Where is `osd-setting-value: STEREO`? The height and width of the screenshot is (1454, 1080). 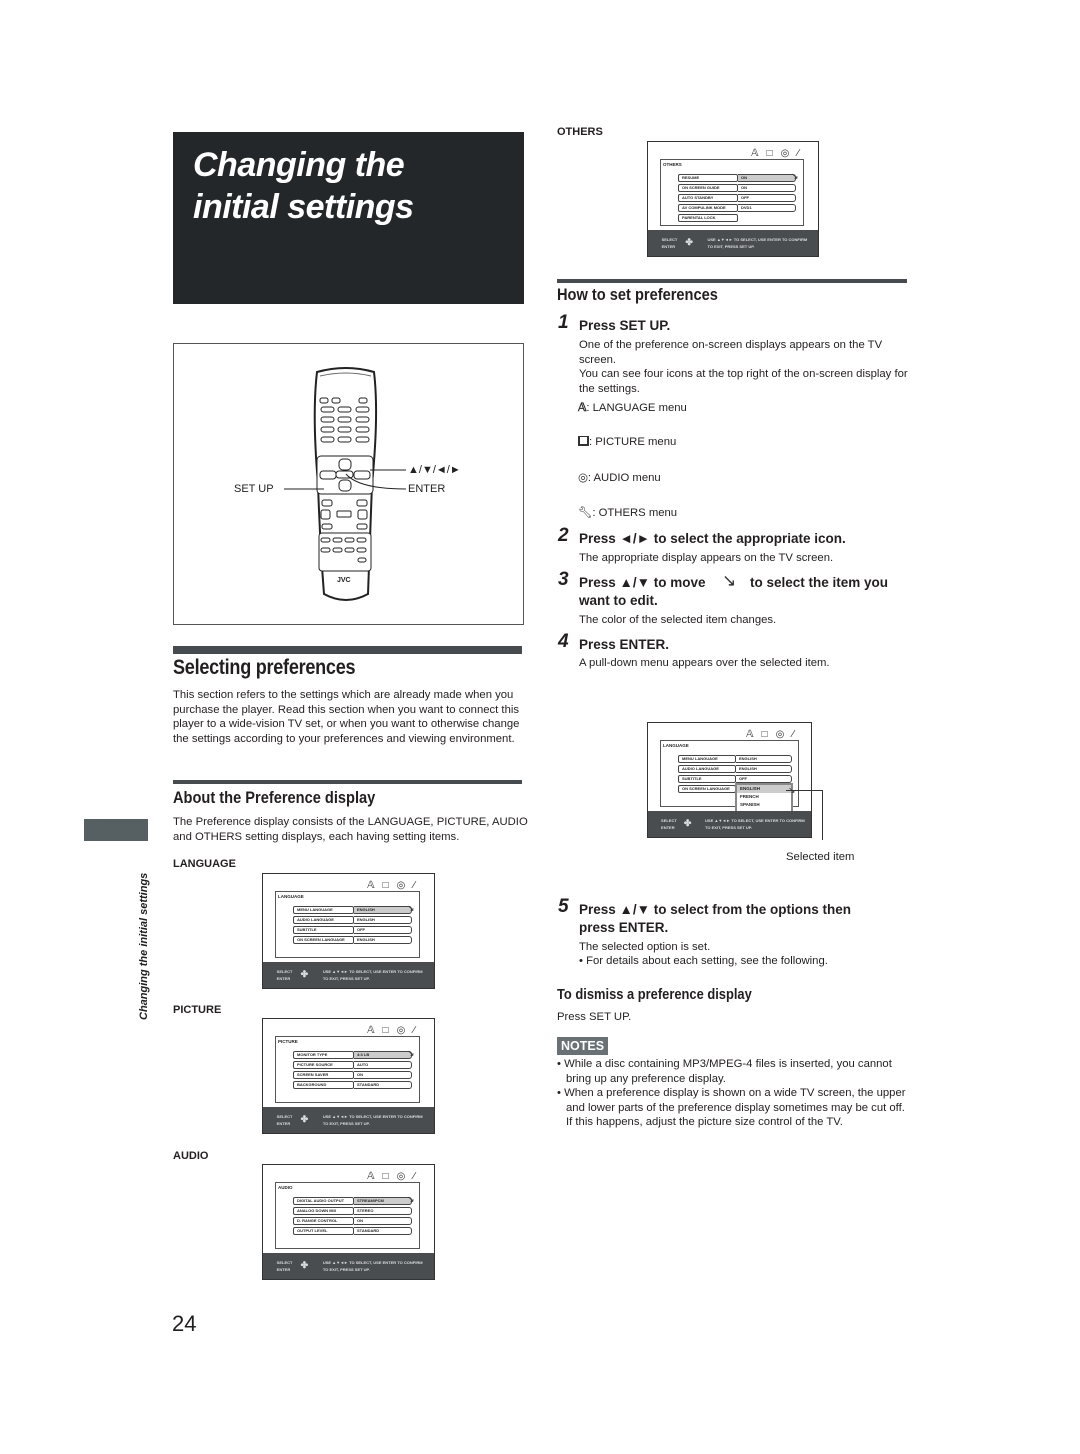 osd-setting-value: STEREO is located at coordinates (383, 1211).